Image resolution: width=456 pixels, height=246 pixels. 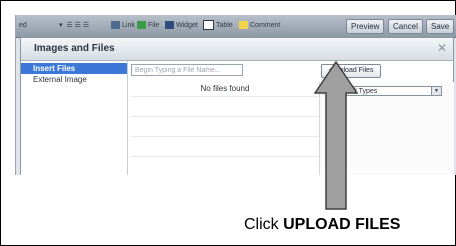 What do you see at coordinates (224, 25) in the screenshot?
I see `table-label: Table` at bounding box center [224, 25].